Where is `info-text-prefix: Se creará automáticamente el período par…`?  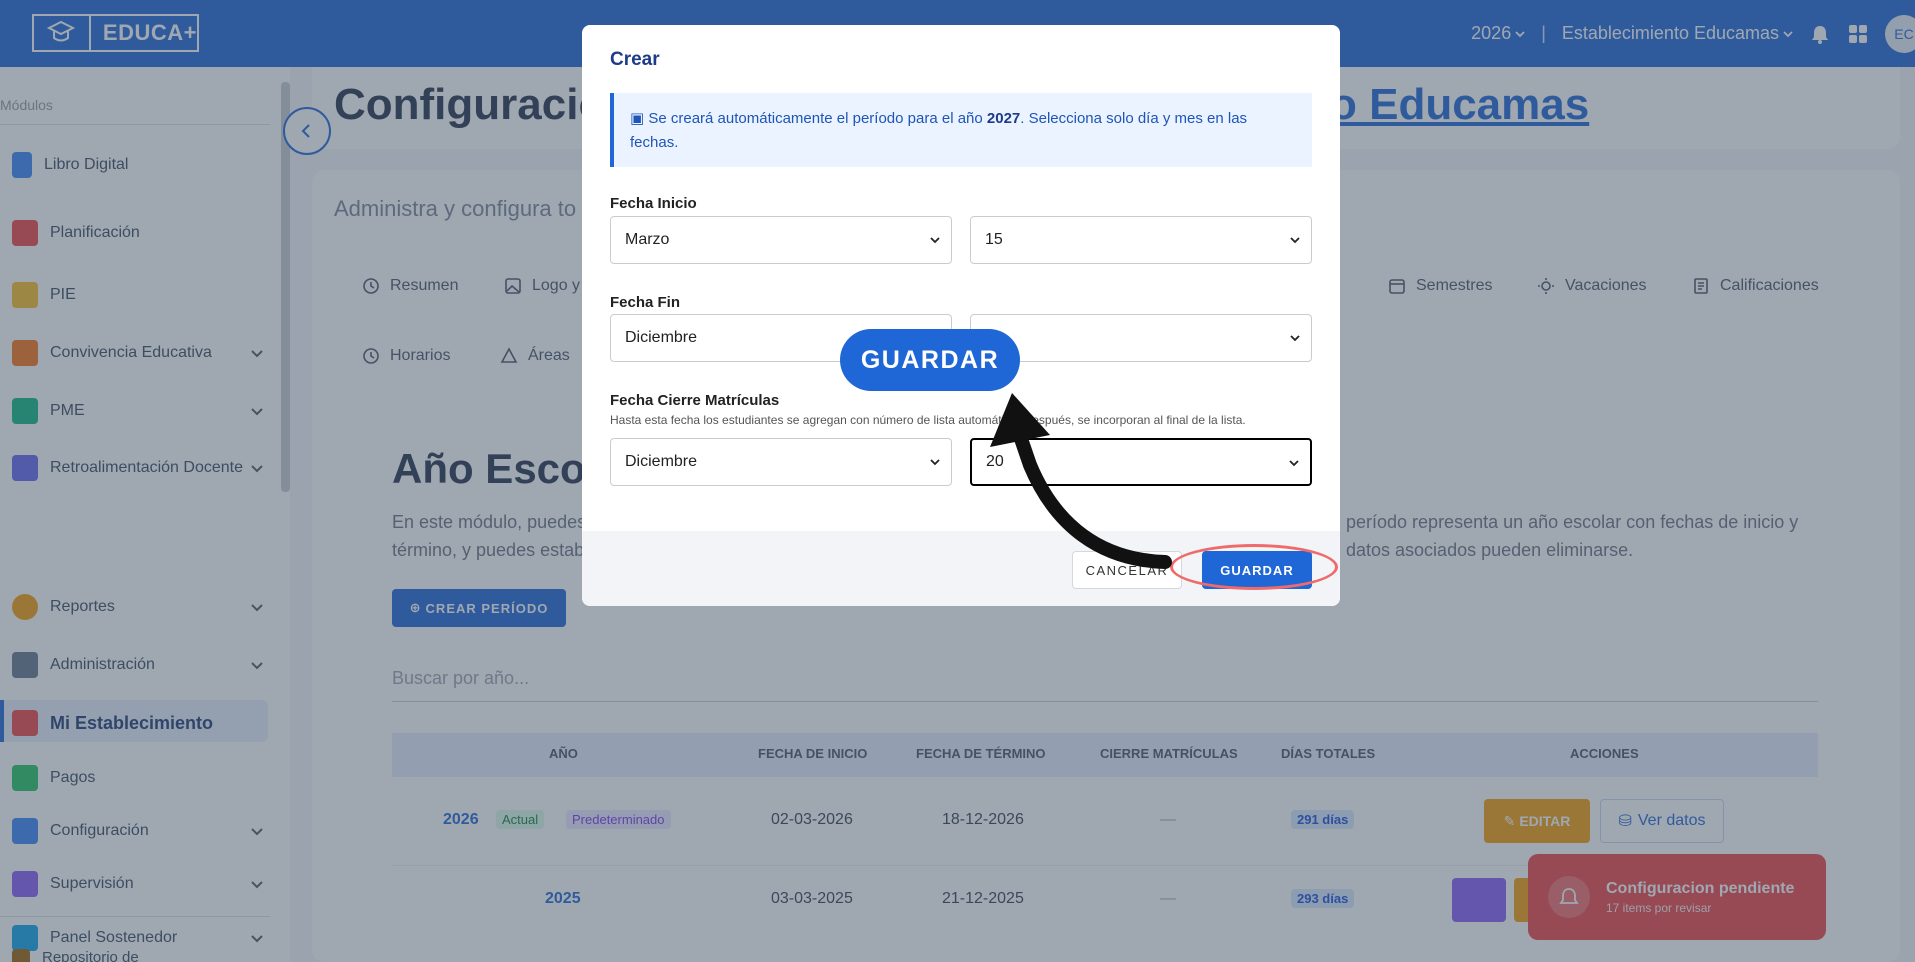 info-text-prefix: Se creará automáticamente el período par… is located at coordinates (817, 118).